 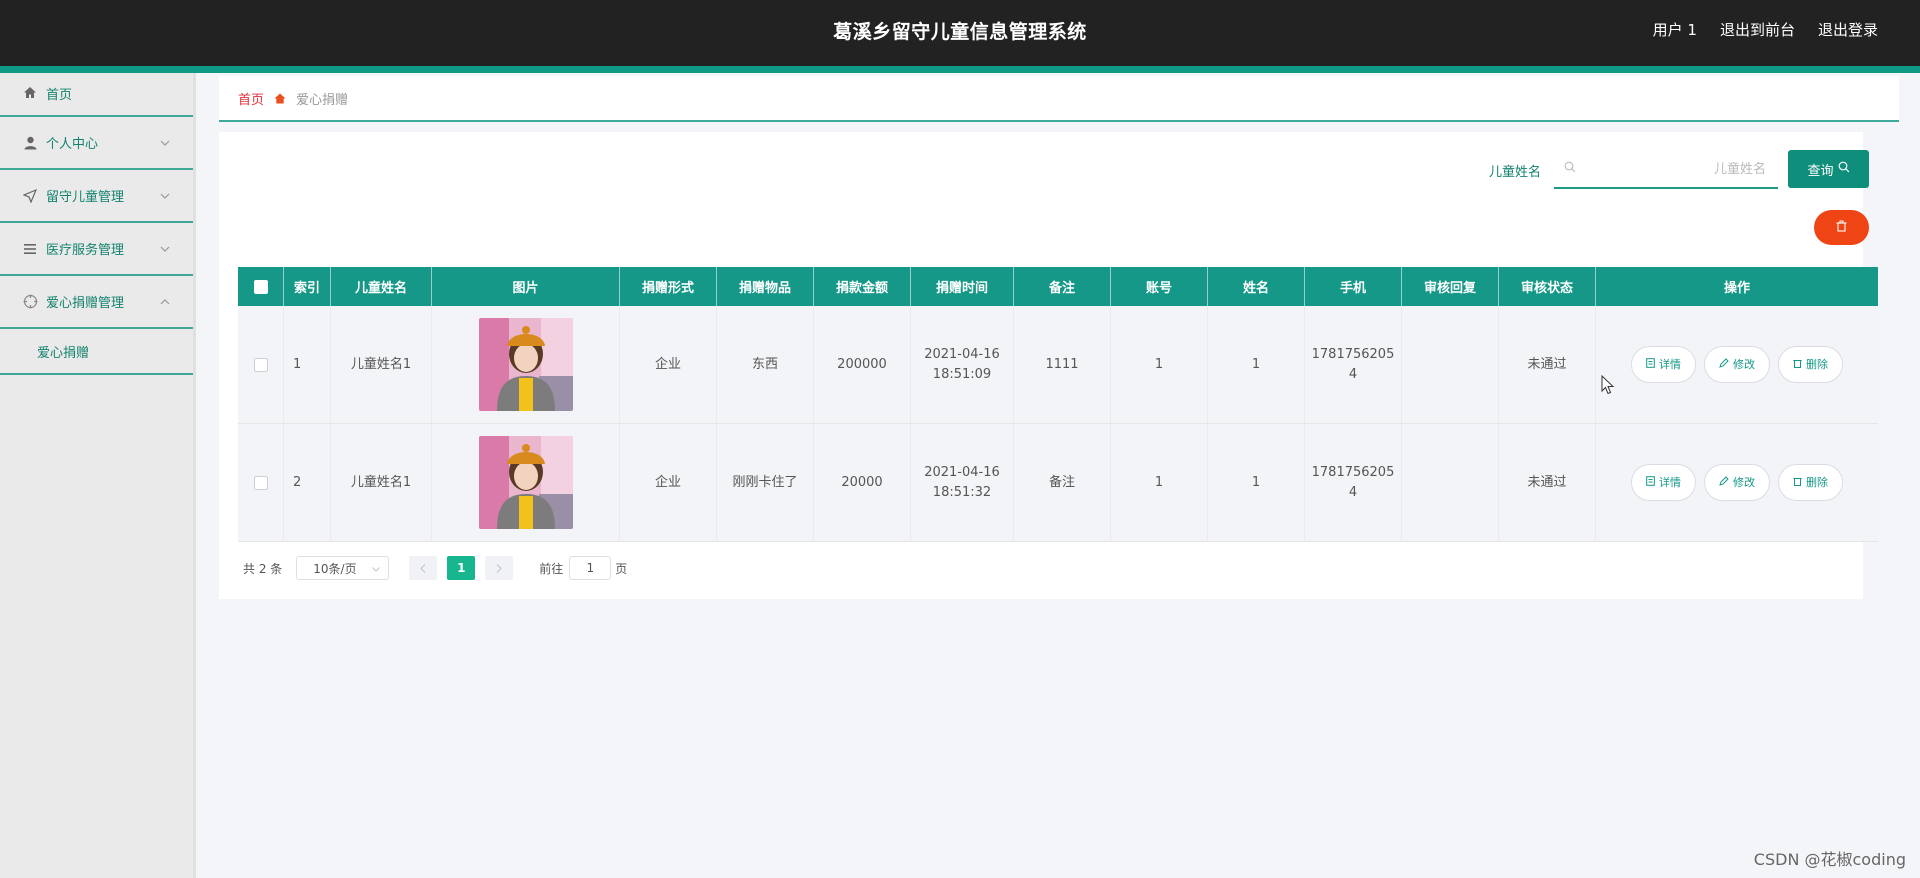 I want to click on donation-time-cell: 2021-04-16 18:51:32, so click(x=962, y=482).